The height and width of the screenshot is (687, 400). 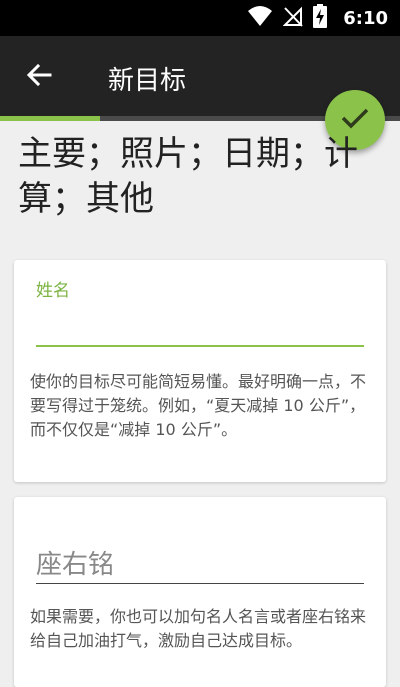 What do you see at coordinates (200, 583) in the screenshot?
I see `motto-input-underline` at bounding box center [200, 583].